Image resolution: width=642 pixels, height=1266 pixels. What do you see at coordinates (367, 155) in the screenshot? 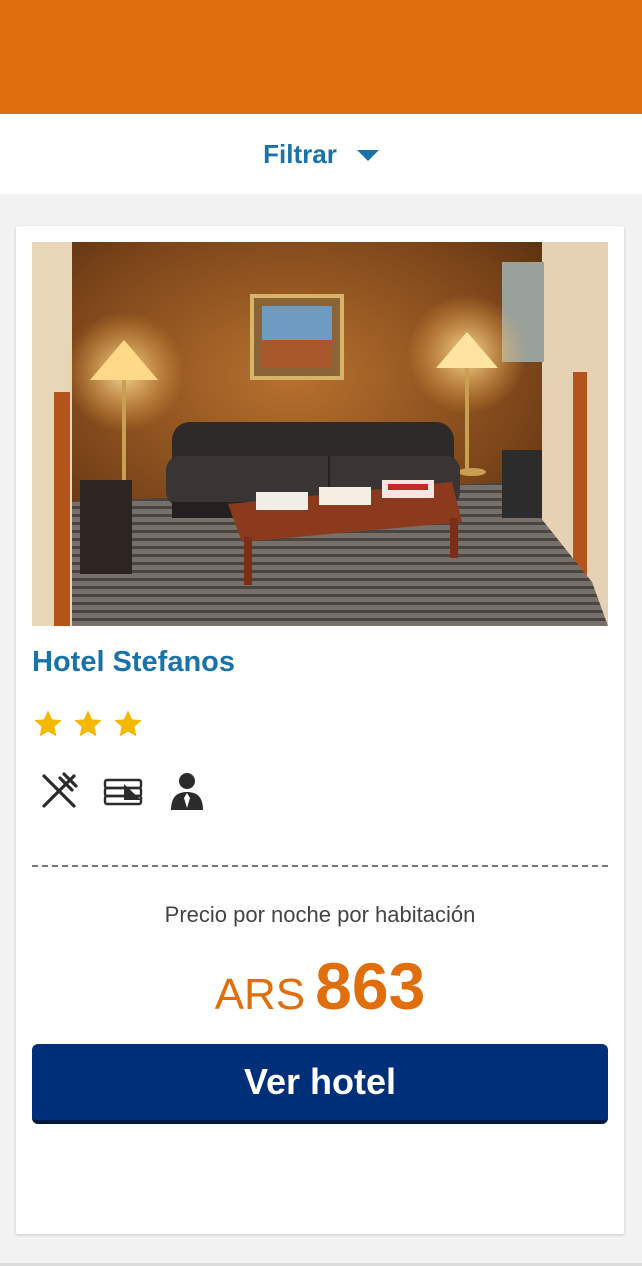
I see `caret-down-icon` at bounding box center [367, 155].